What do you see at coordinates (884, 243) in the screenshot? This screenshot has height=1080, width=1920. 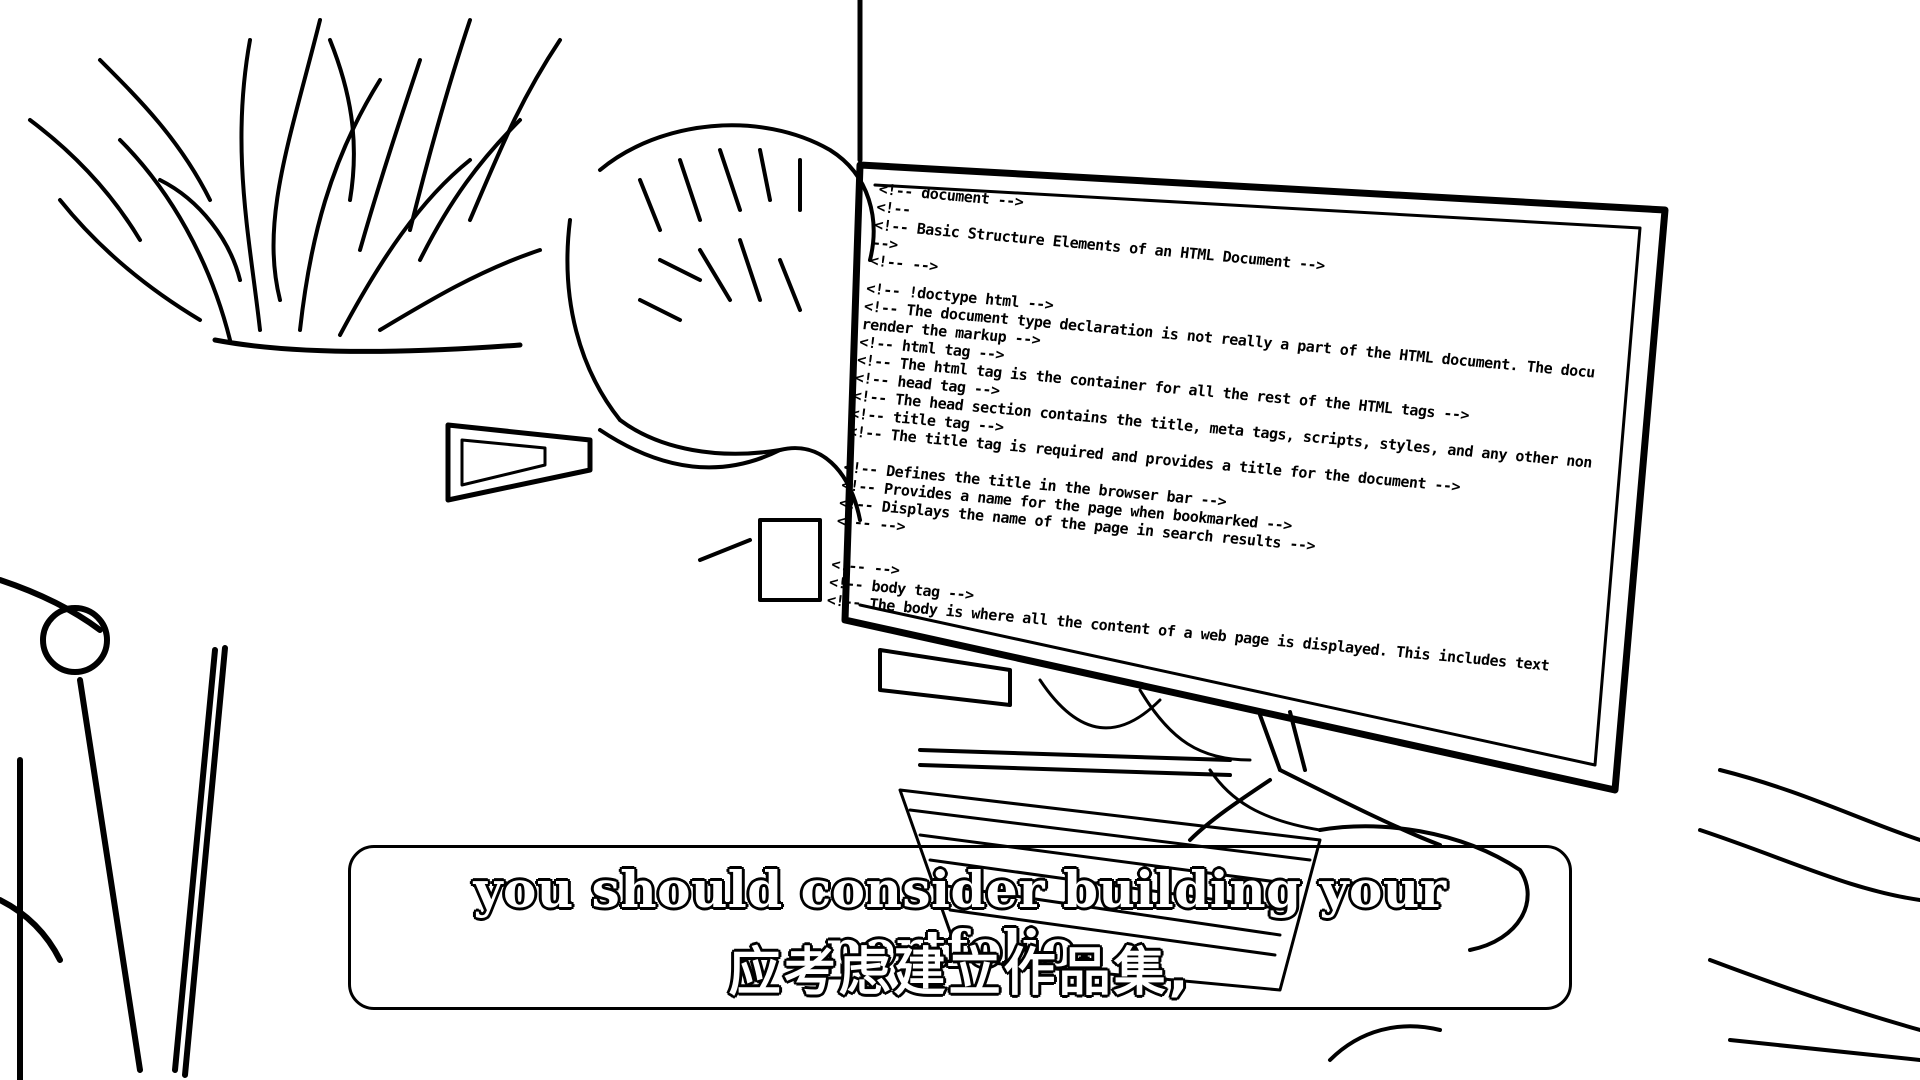 I see `code-line: -->` at bounding box center [884, 243].